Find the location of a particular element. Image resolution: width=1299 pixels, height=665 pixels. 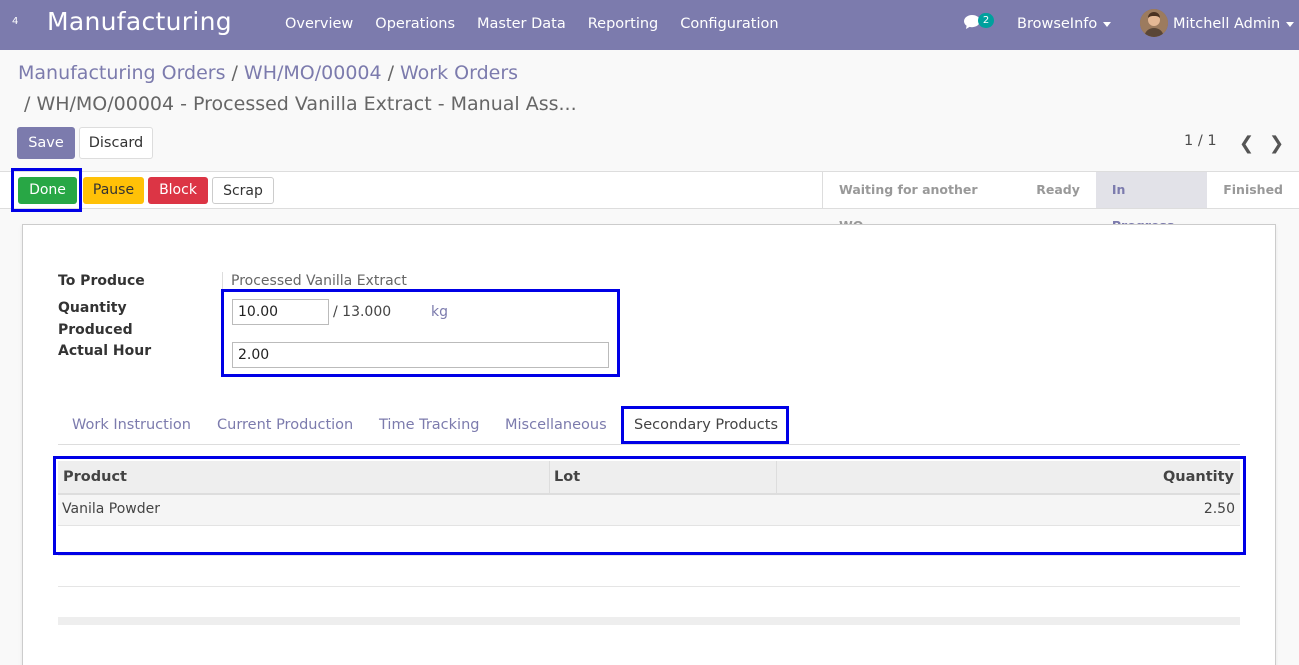

quantity-slash: / is located at coordinates (335, 312).